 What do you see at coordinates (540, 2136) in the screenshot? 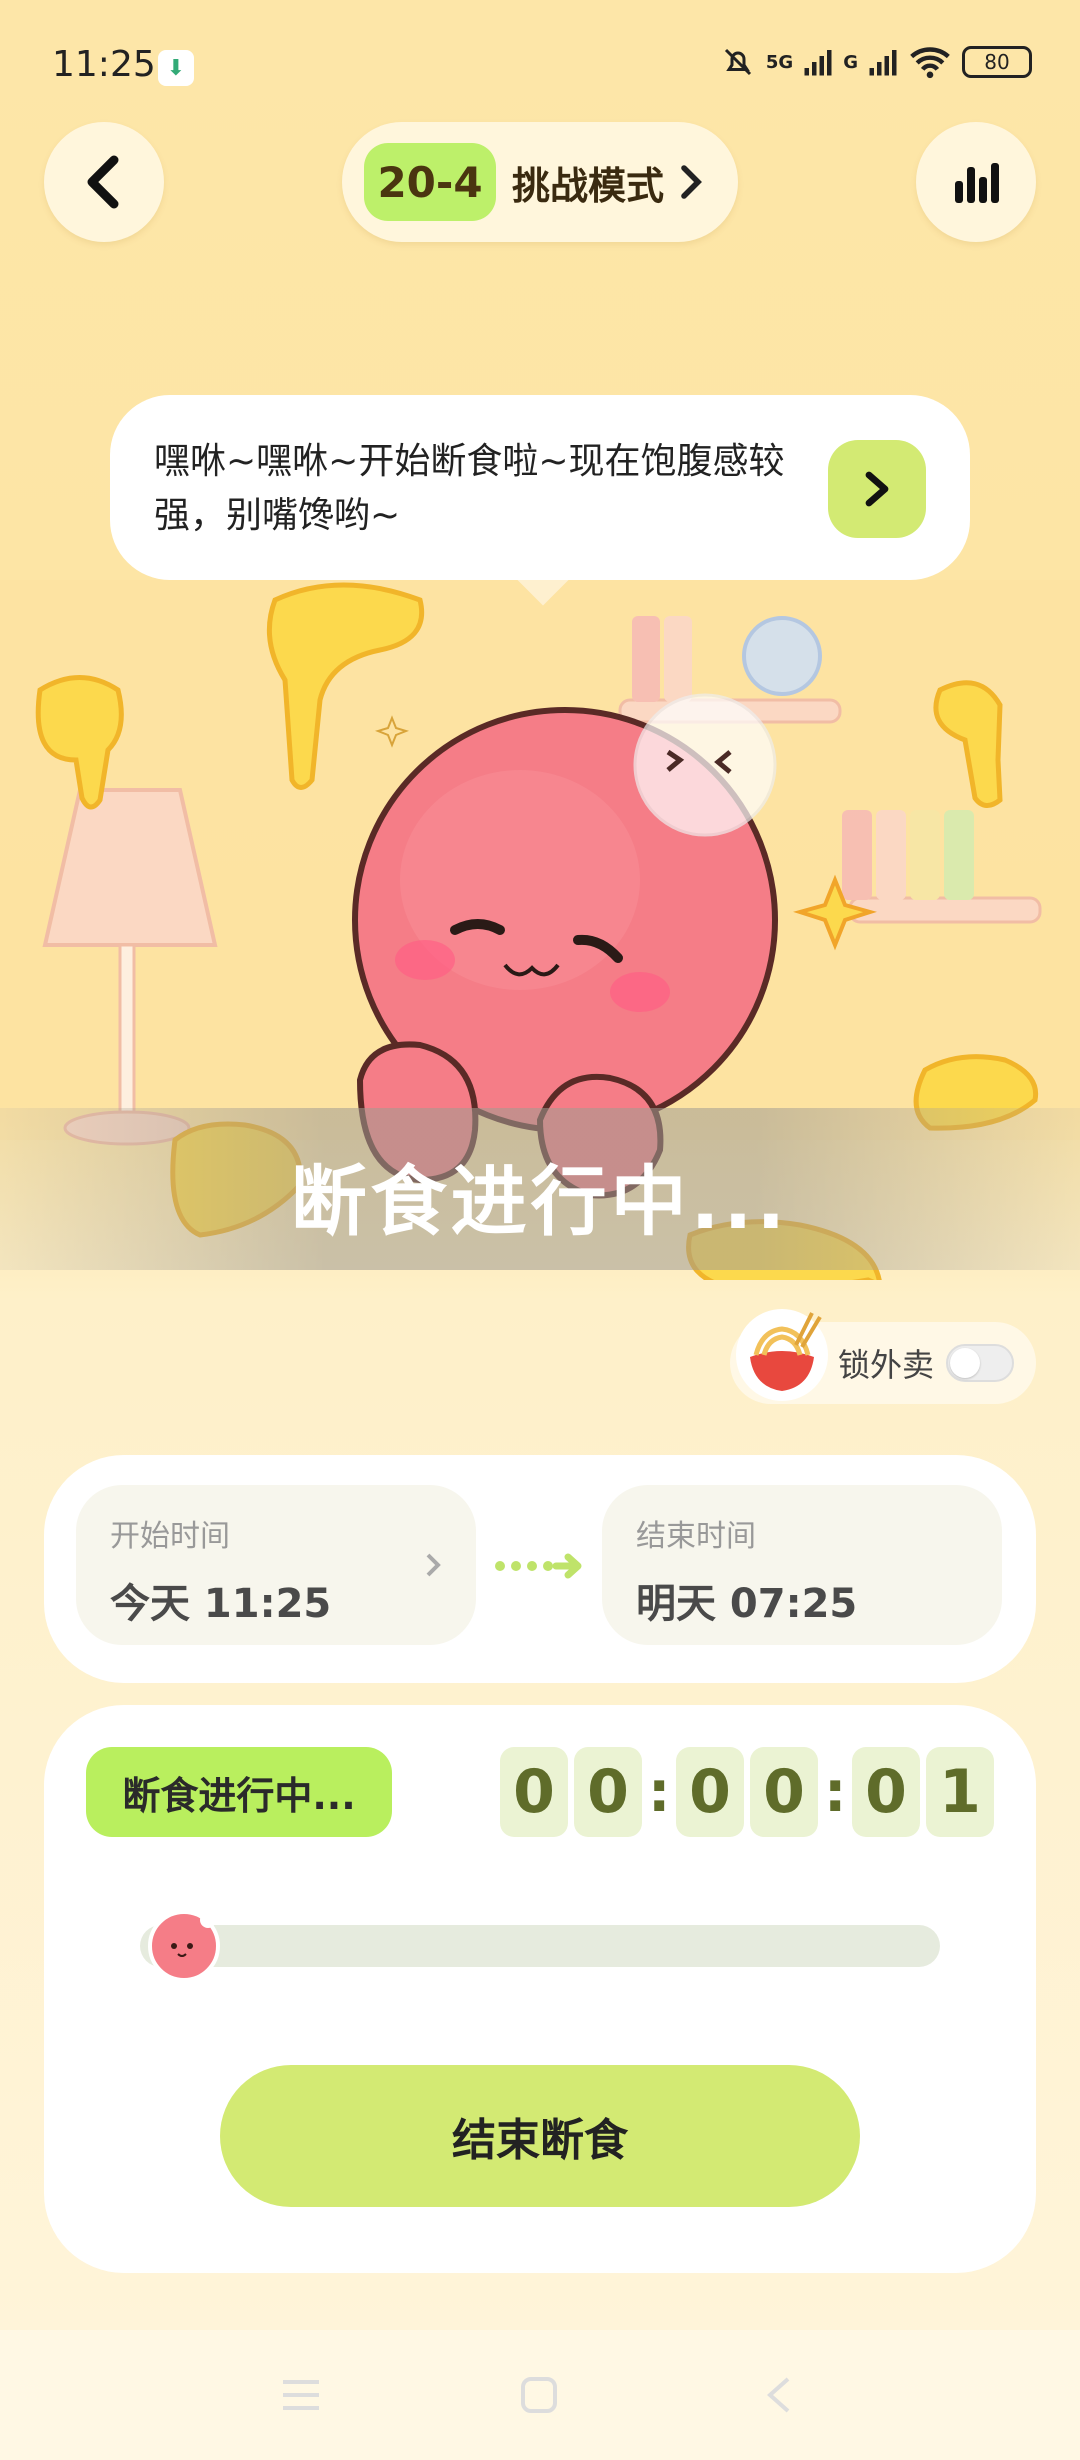
I see `end-fasting-button: 结束断食` at bounding box center [540, 2136].